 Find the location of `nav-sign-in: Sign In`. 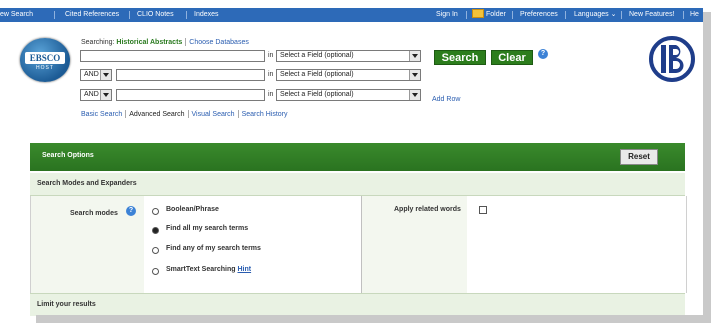

nav-sign-in: Sign In is located at coordinates (447, 15).